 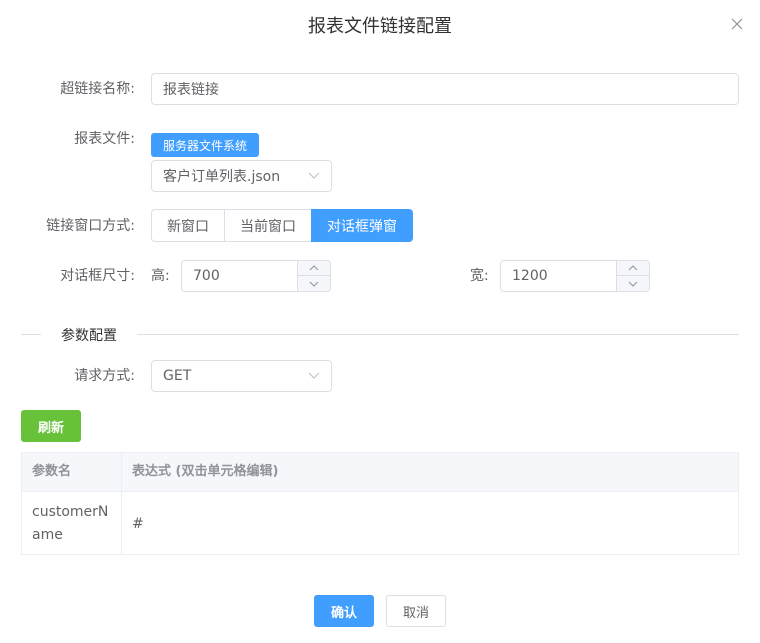 What do you see at coordinates (380, 472) in the screenshot?
I see `table-header: 参数名 表达式 (双击单元格编辑)` at bounding box center [380, 472].